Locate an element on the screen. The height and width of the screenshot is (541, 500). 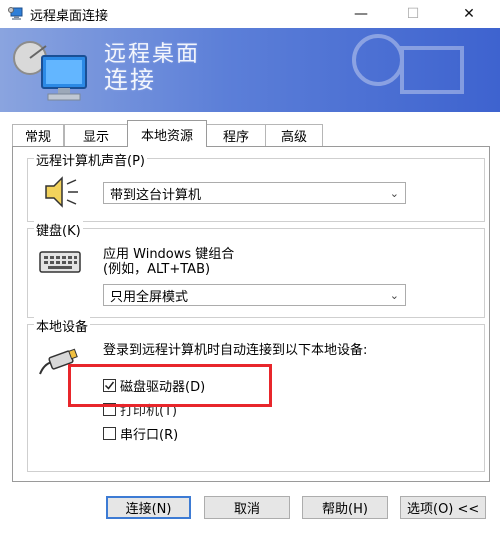
tab-programs: 程序 is located at coordinates (236, 135).